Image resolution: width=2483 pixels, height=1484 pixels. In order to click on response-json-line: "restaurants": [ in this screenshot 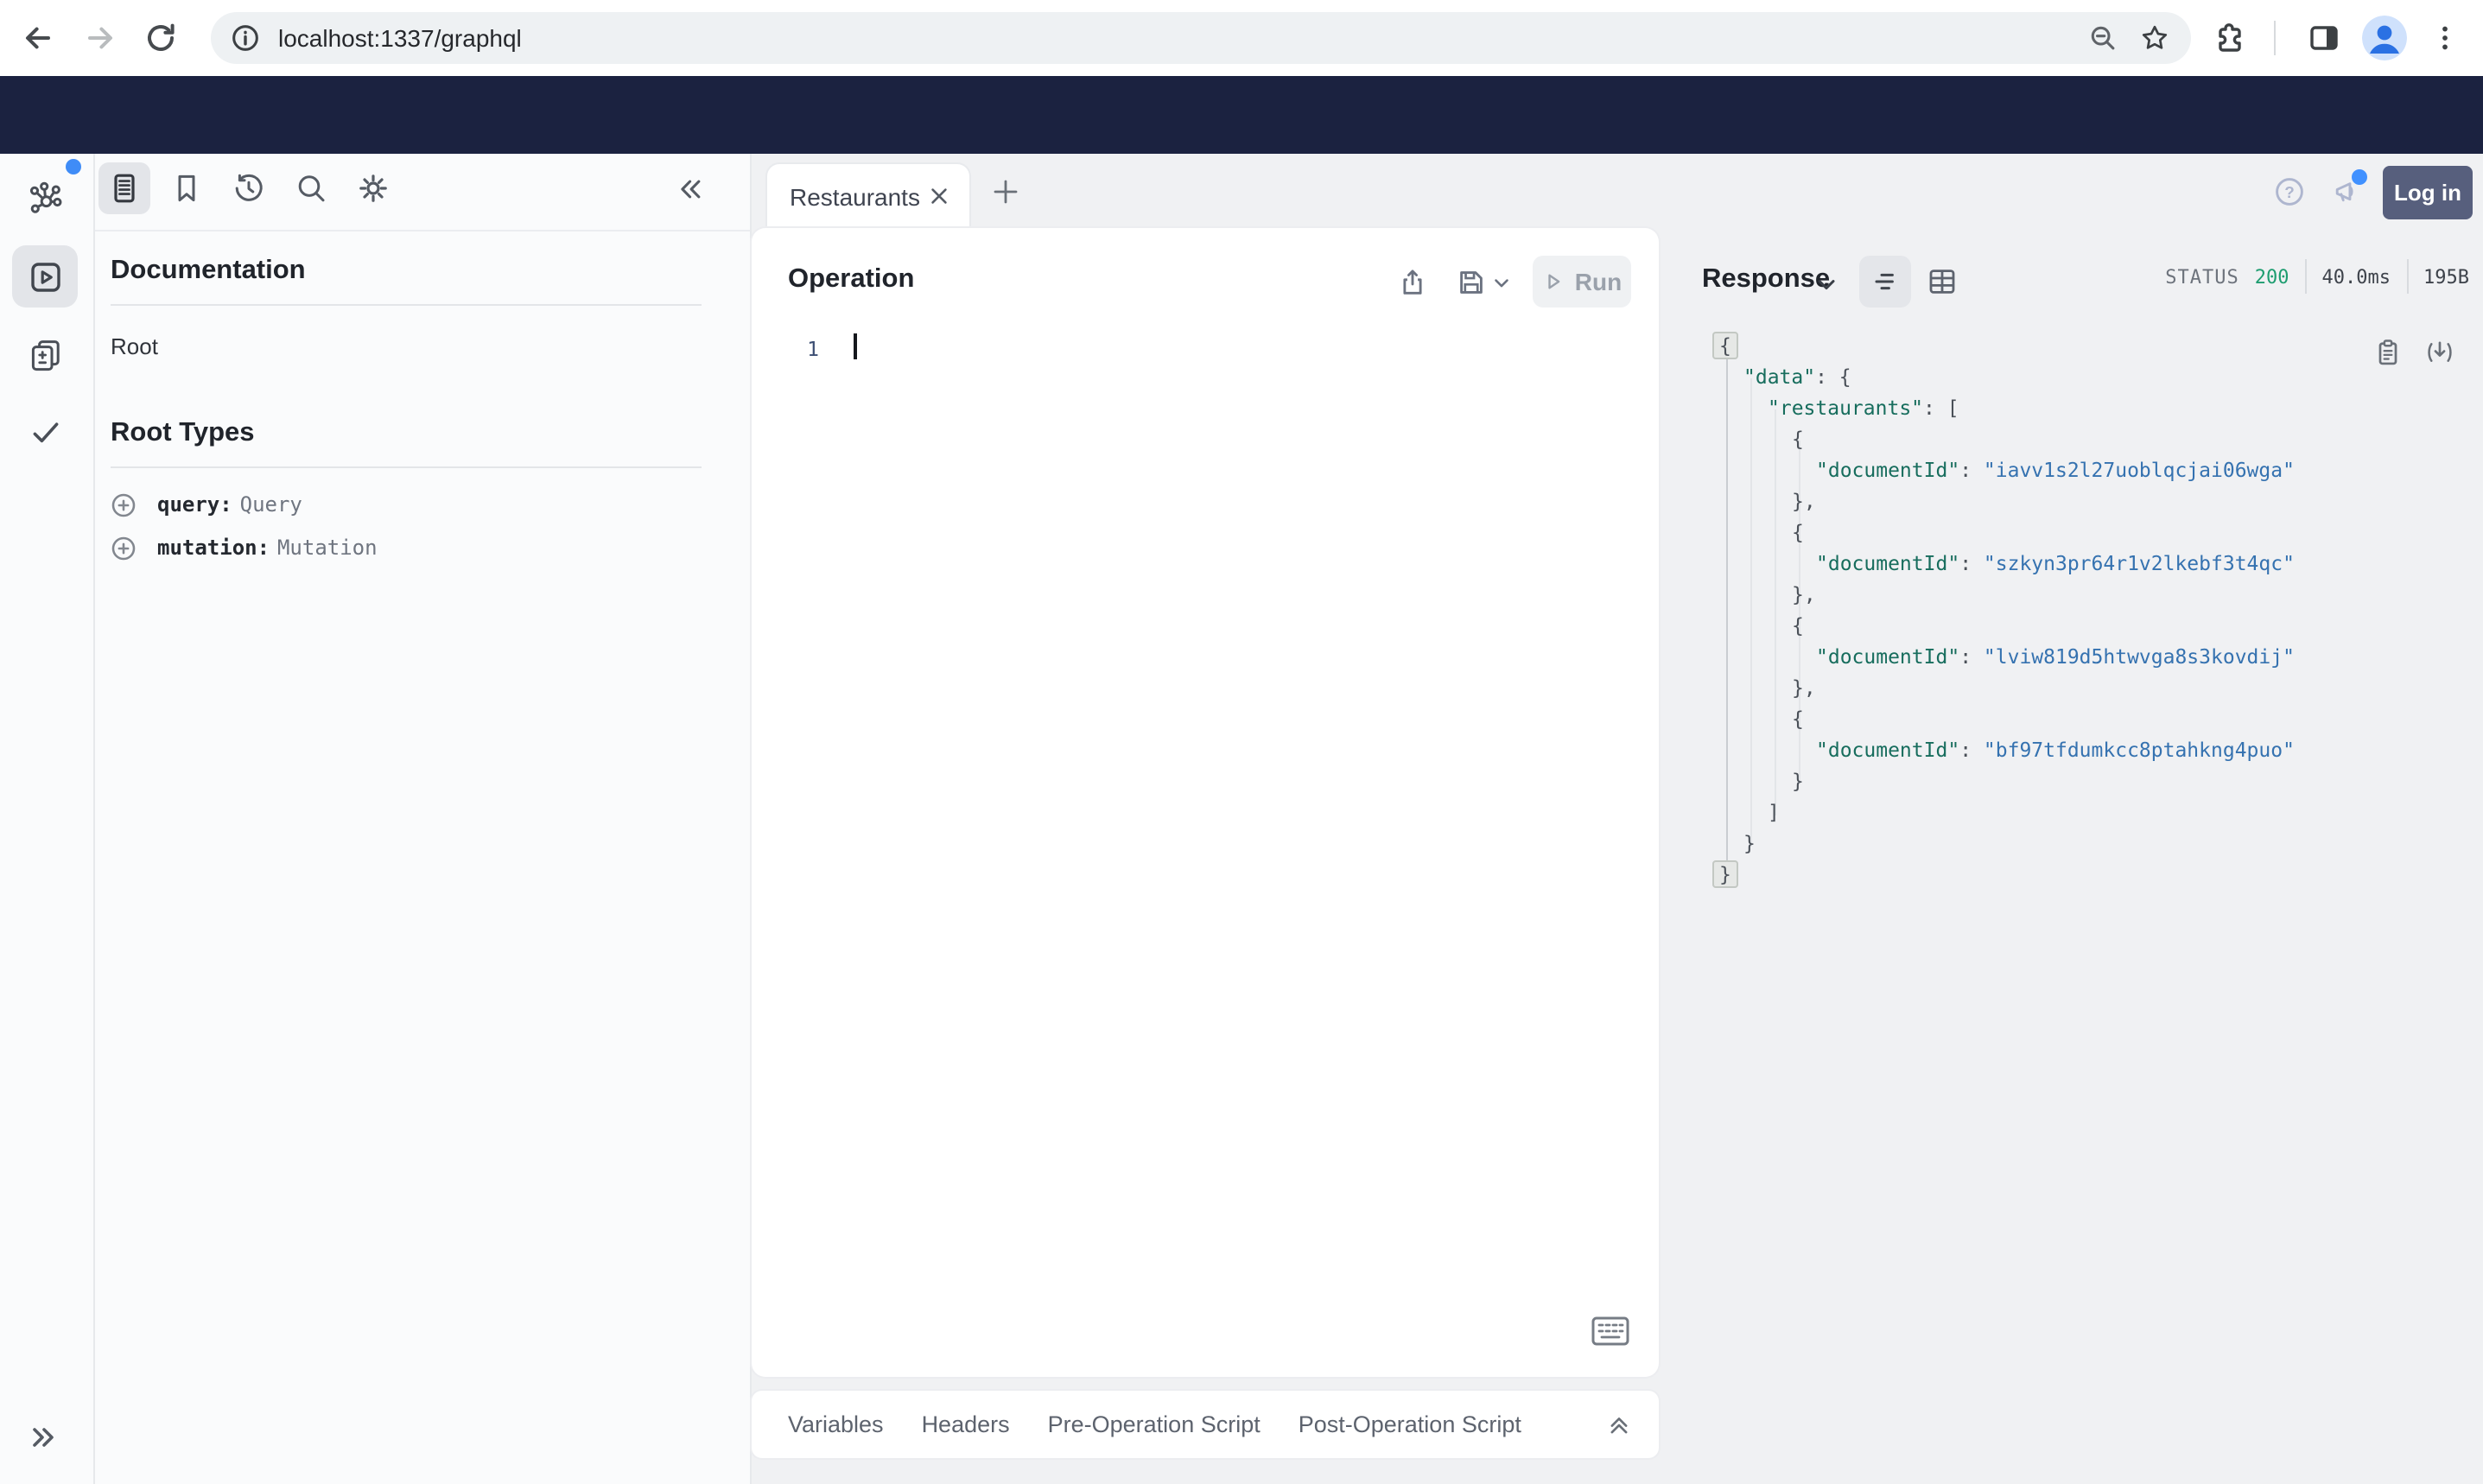, I will do `click(1864, 408)`.